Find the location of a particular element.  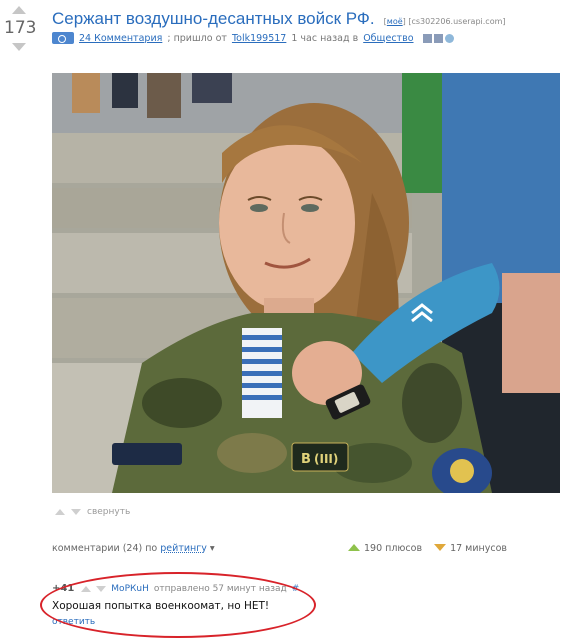

vk-icon is located at coordinates (438, 38).